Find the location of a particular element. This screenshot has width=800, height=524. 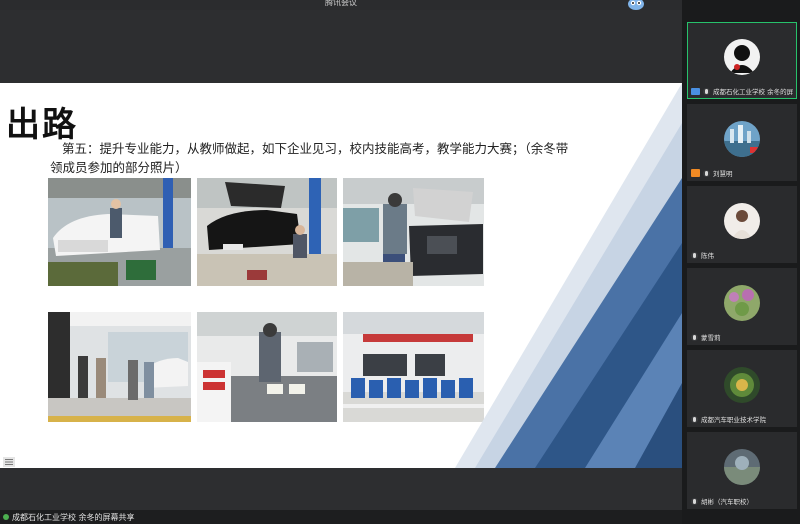

participant-name: 陈伟 is located at coordinates (707, 256).